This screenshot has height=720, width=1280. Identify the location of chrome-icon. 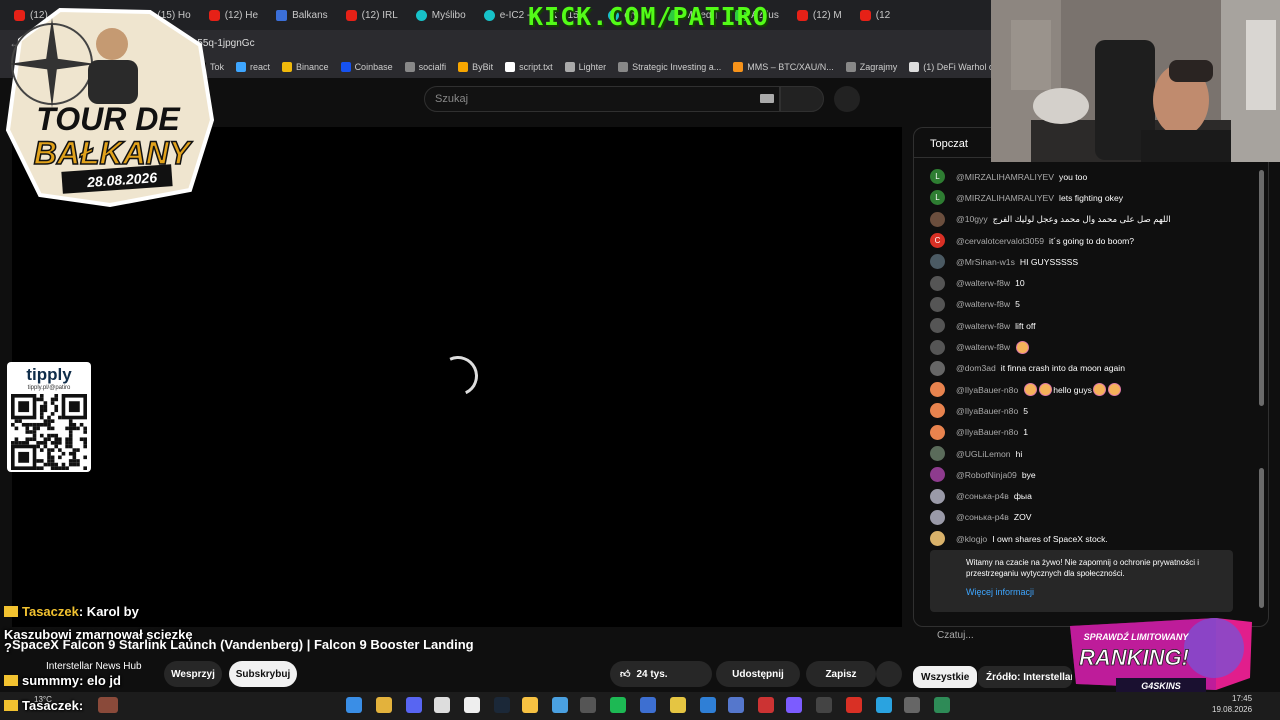
(384, 705).